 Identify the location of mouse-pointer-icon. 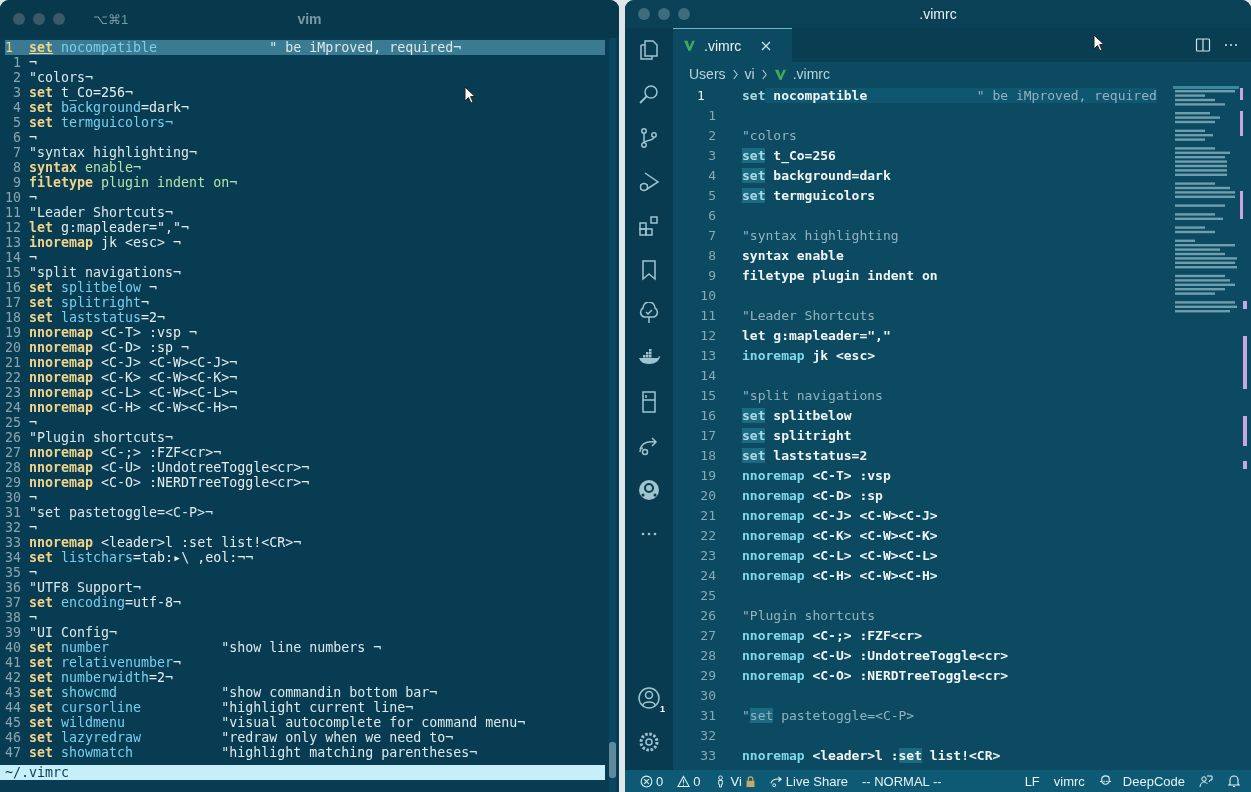
(470, 95).